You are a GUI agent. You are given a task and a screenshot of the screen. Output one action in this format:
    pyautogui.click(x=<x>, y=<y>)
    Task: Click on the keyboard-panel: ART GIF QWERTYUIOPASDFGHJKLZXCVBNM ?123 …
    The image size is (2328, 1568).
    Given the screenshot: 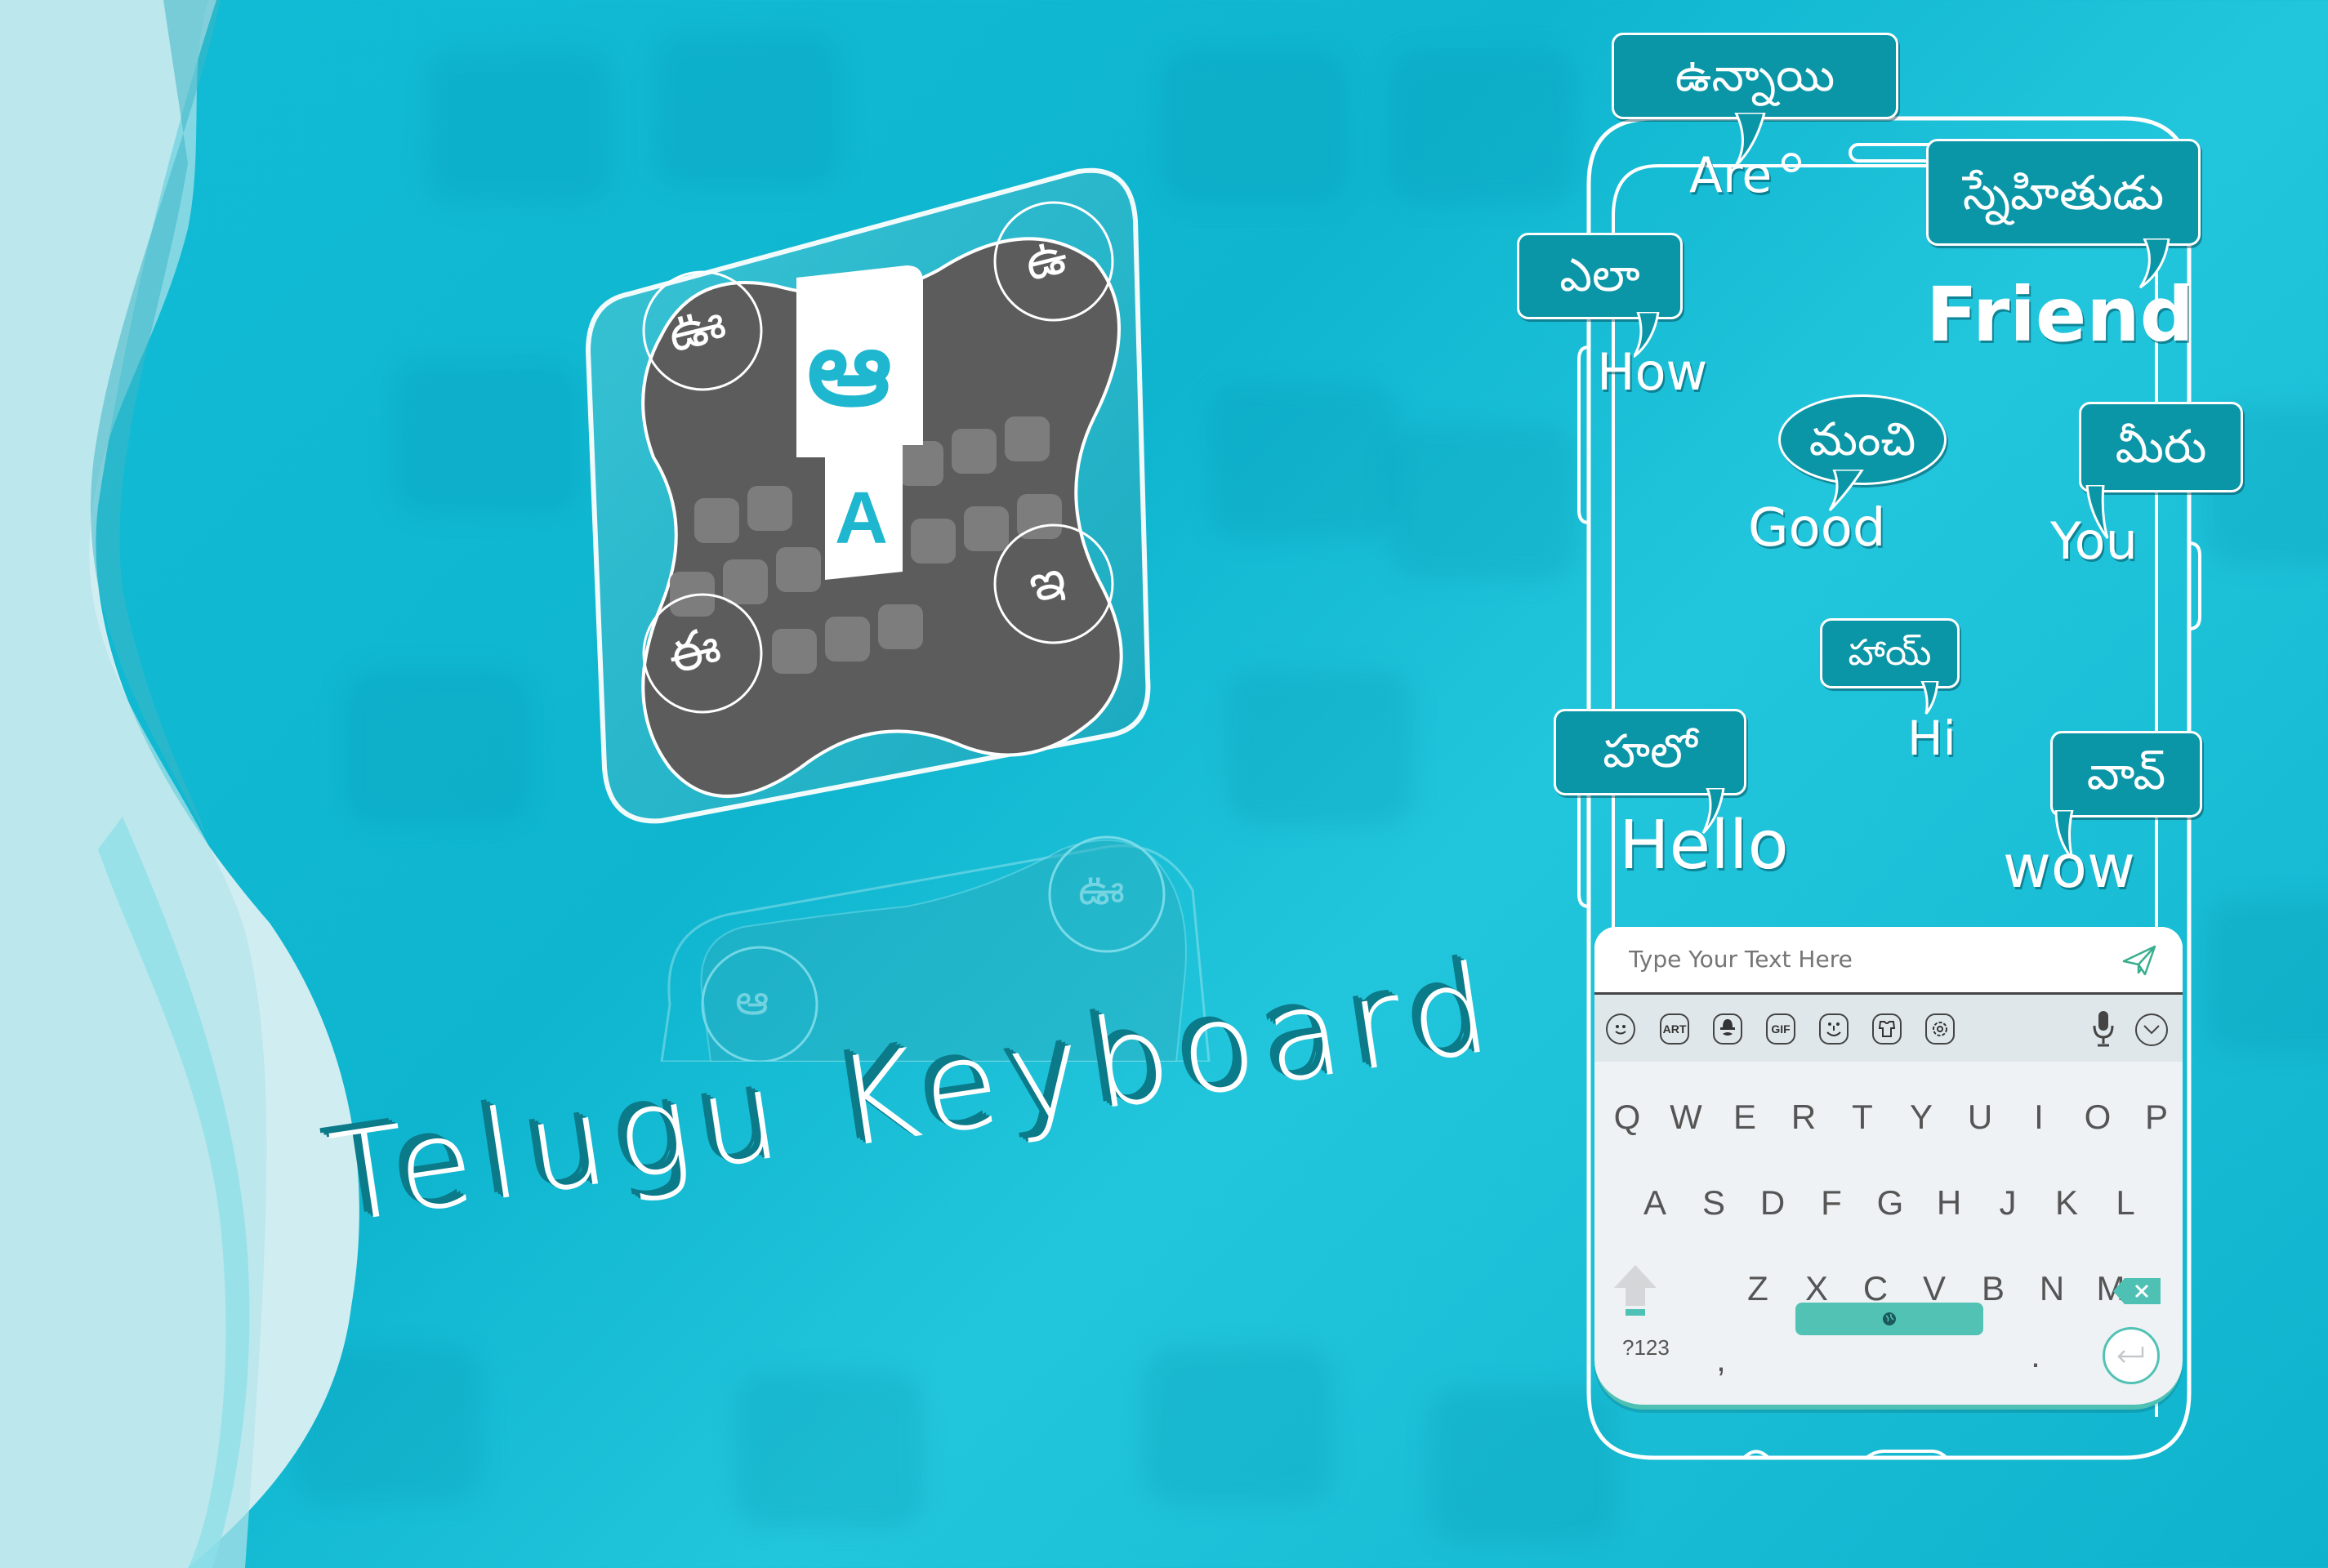 What is the action you would take?
    pyautogui.click(x=1889, y=1168)
    